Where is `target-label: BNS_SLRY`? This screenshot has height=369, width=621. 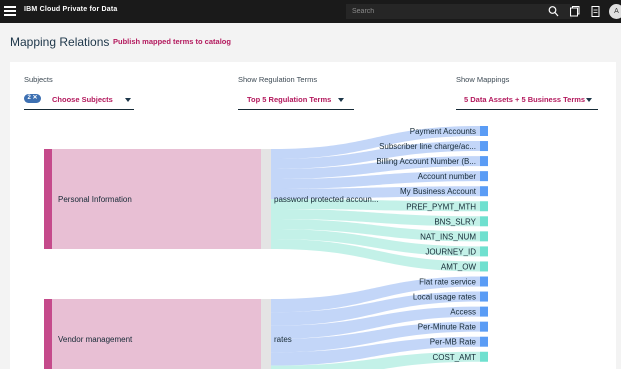 target-label: BNS_SLRY is located at coordinates (455, 221).